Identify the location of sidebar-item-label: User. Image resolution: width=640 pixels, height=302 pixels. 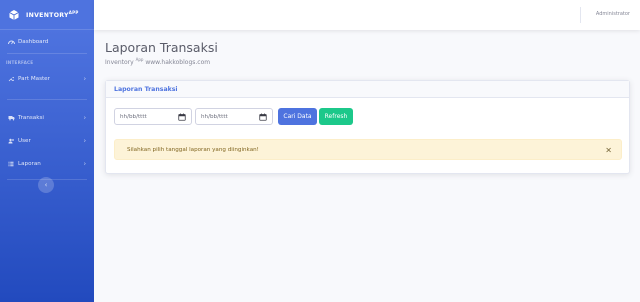
(24, 141).